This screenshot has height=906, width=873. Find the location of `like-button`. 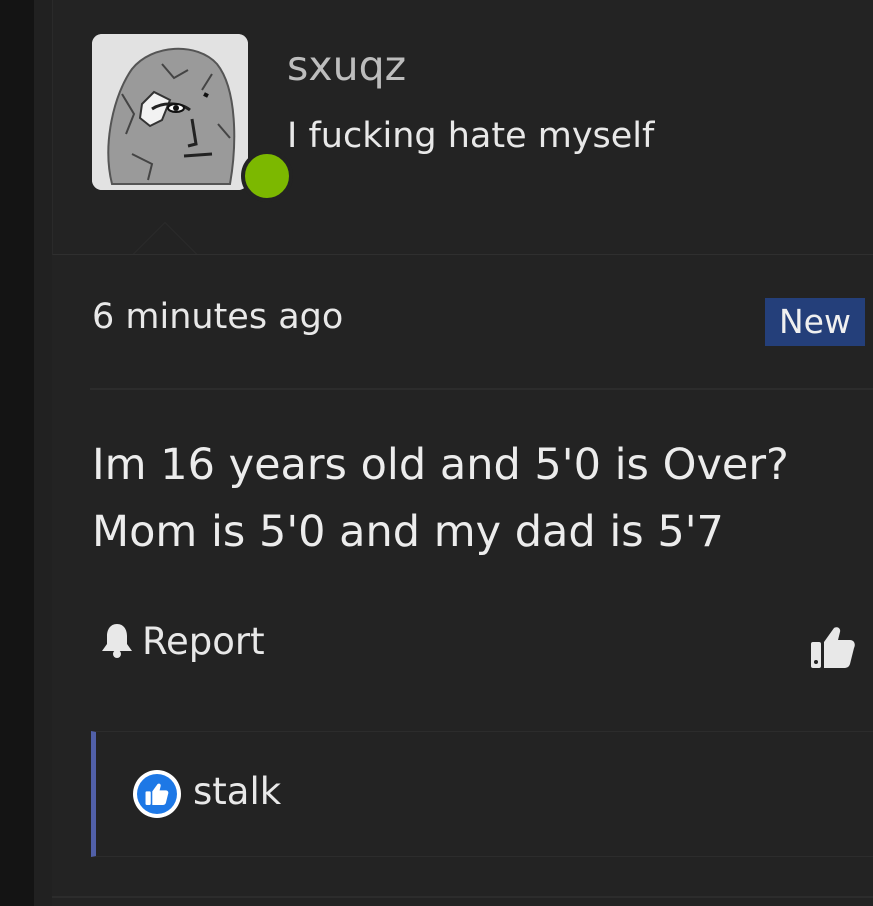

like-button is located at coordinates (833, 649).